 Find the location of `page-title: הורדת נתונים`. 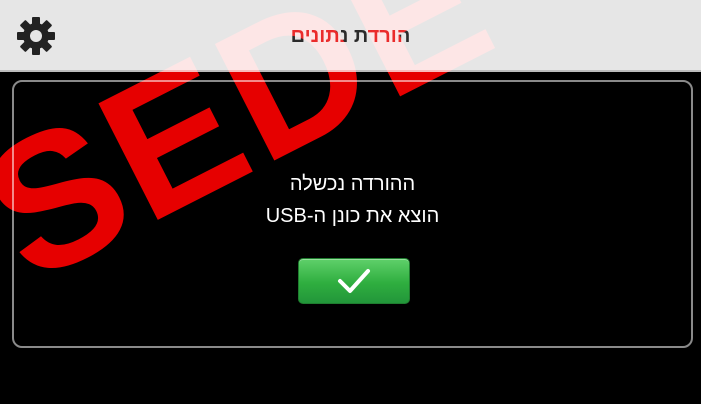

page-title: הורדת נתונים is located at coordinates (350, 36).